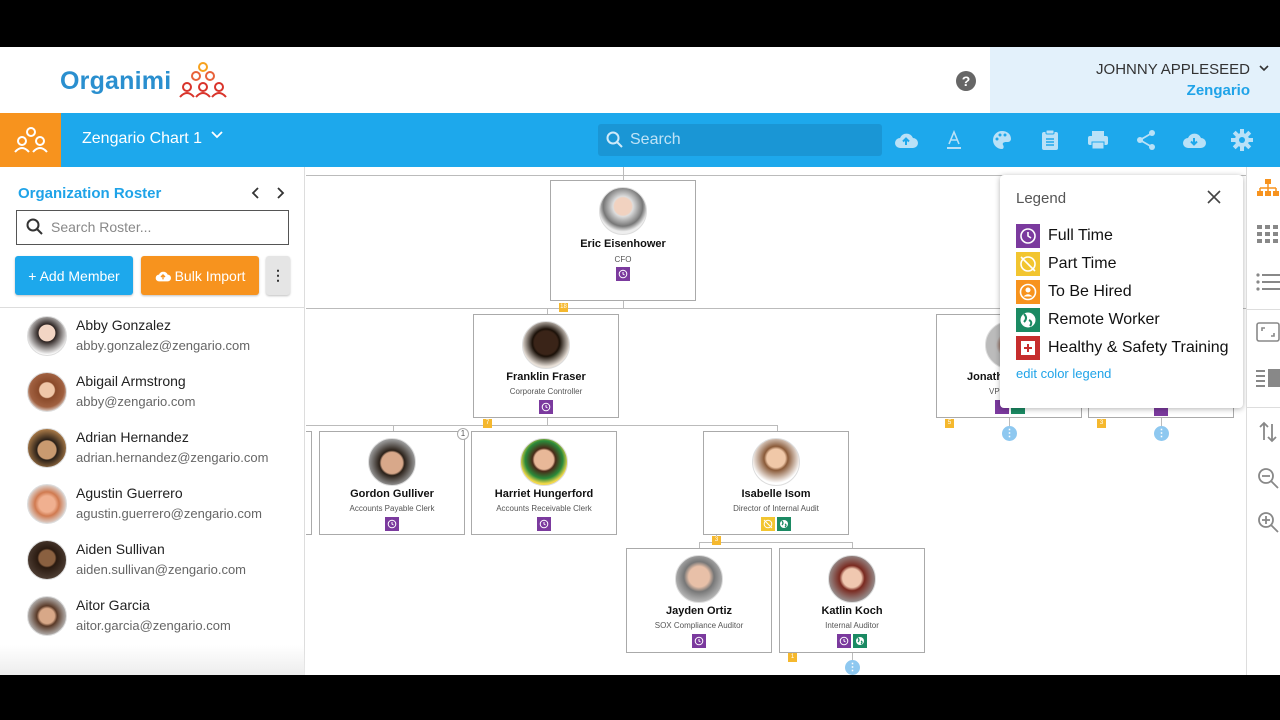 Image resolution: width=1280 pixels, height=720 pixels. I want to click on org-name: Zengario, so click(1218, 90).